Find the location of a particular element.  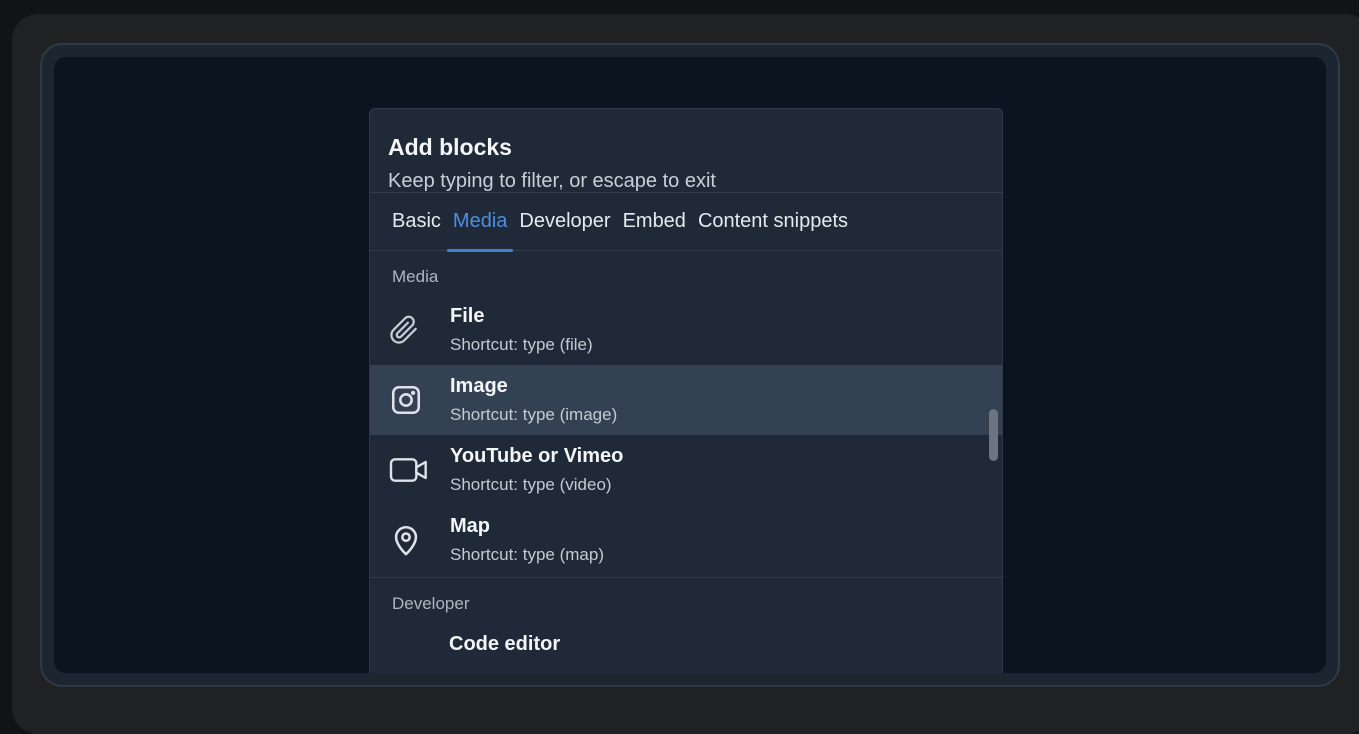

block-item-map: Map Shortcut: type (map) is located at coordinates (686, 540).